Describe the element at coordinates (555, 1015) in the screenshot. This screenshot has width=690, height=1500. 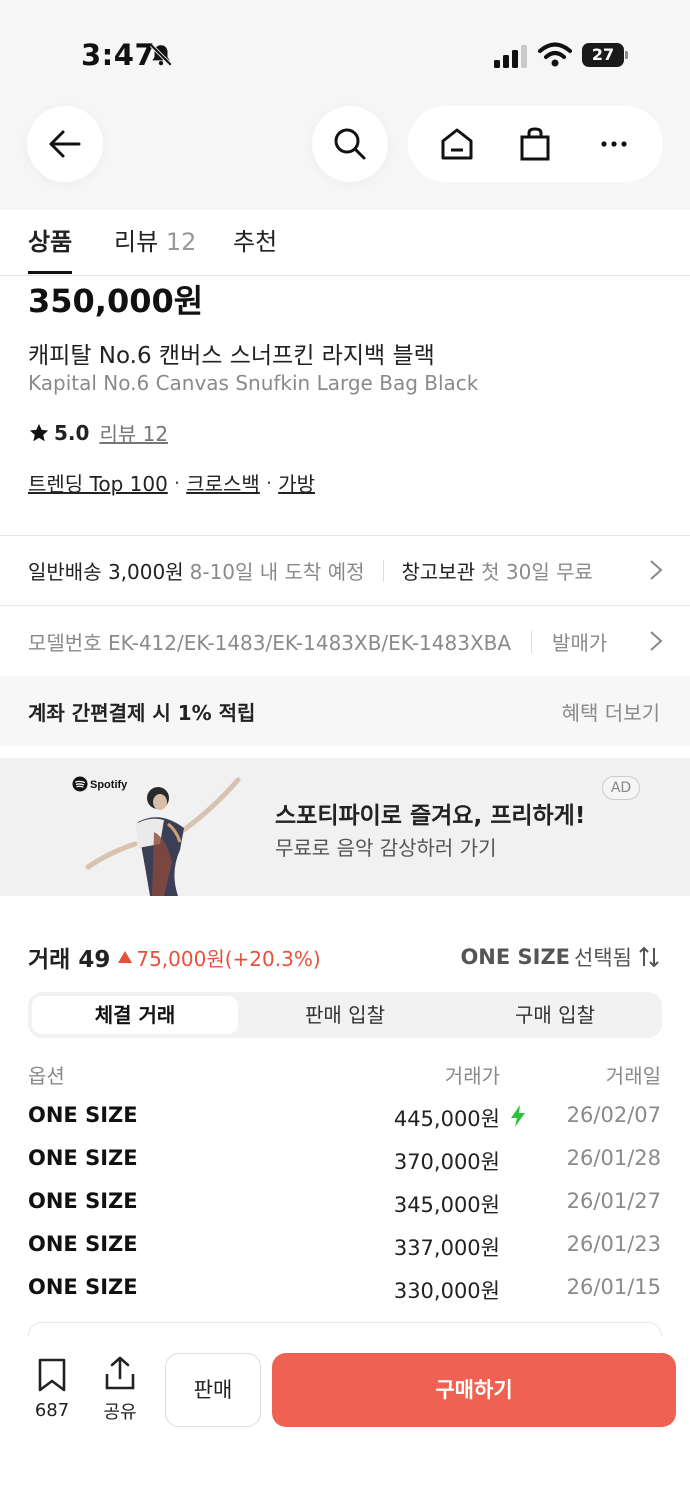
I see `segment-buy-bids: 구매 입찰` at that location.